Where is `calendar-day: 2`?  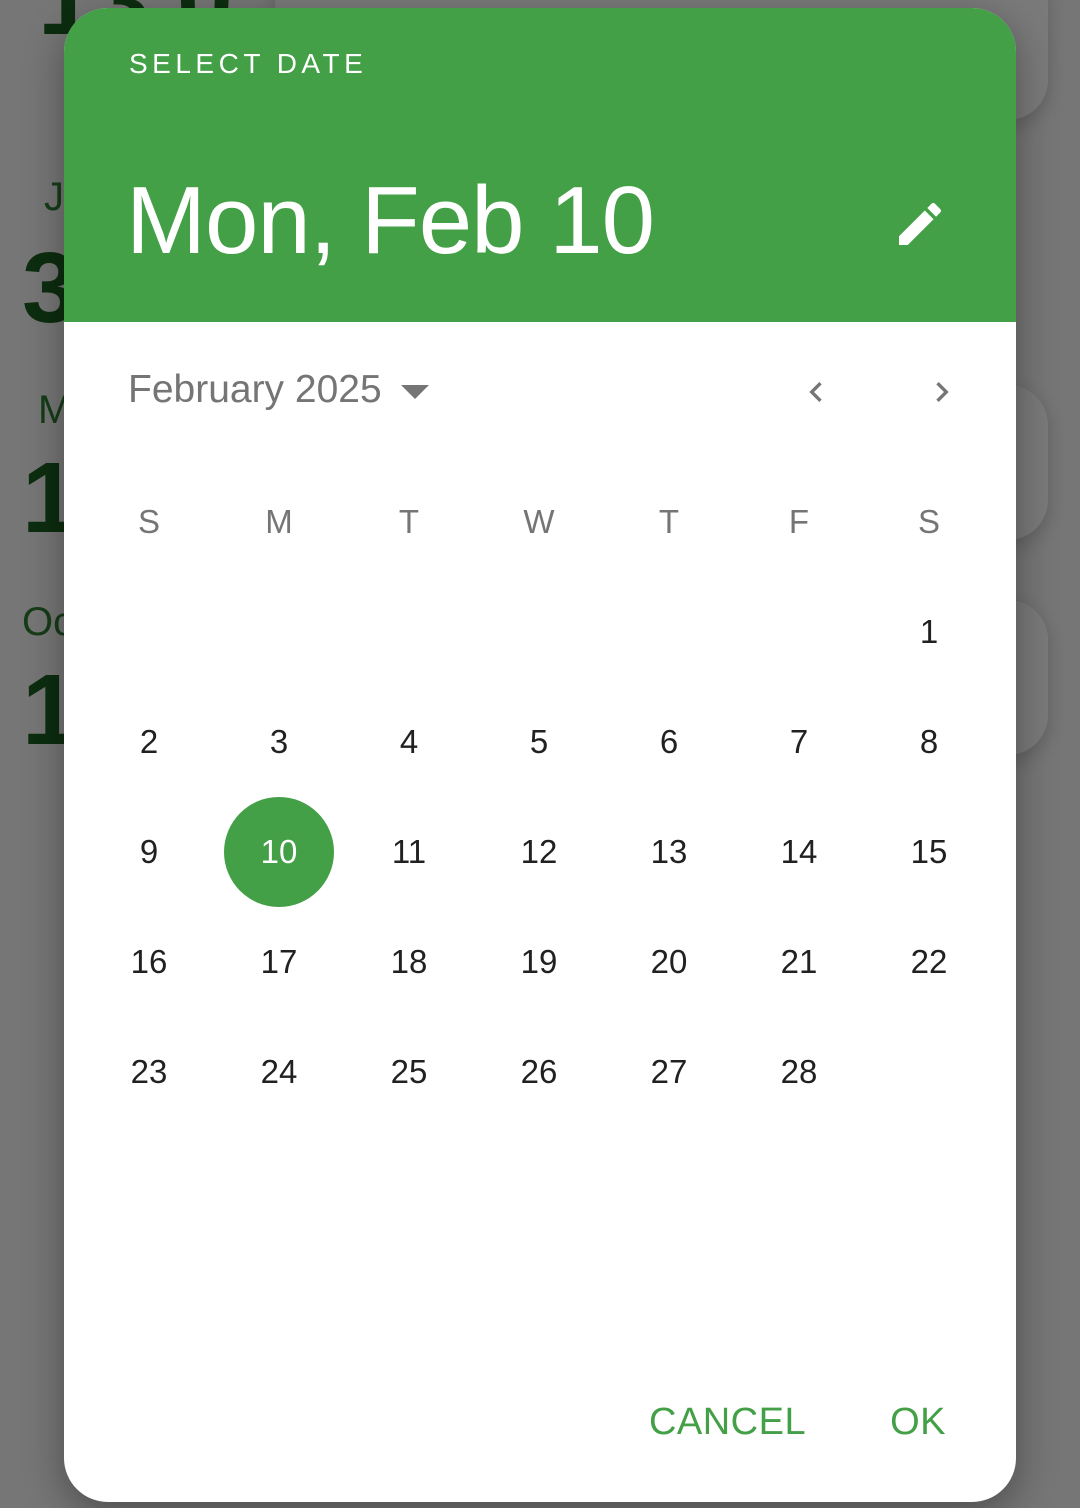 calendar-day: 2 is located at coordinates (149, 742).